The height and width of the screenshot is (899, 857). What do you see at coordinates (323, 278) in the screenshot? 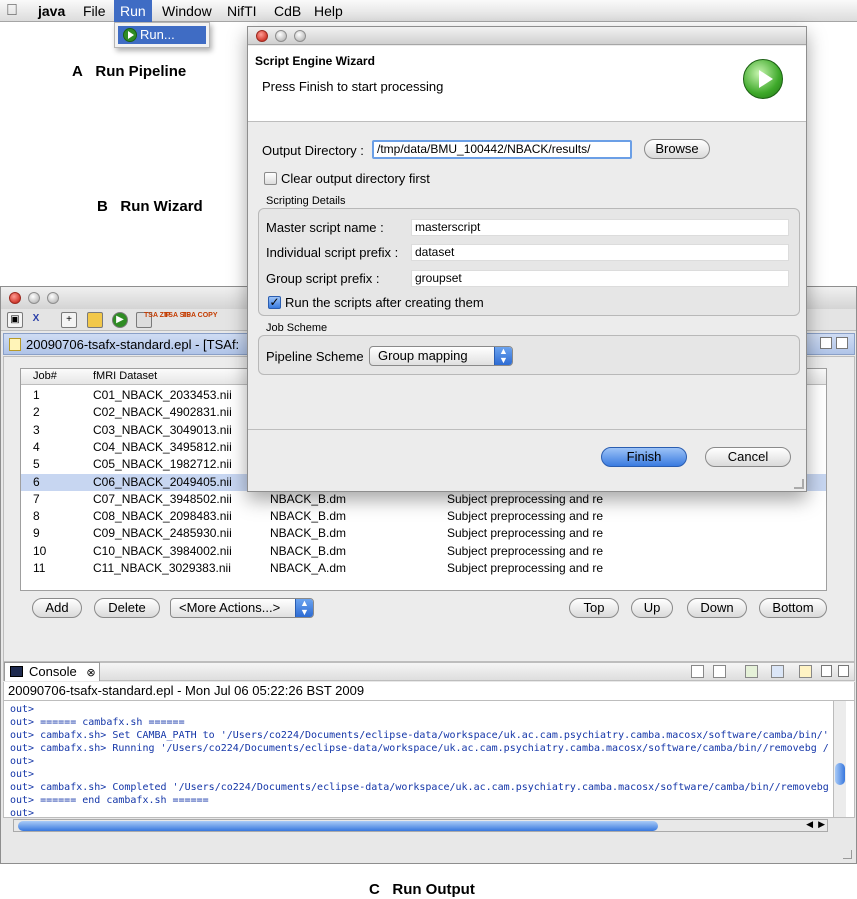
I see `group-prefix-label: Group script prefix :` at bounding box center [323, 278].